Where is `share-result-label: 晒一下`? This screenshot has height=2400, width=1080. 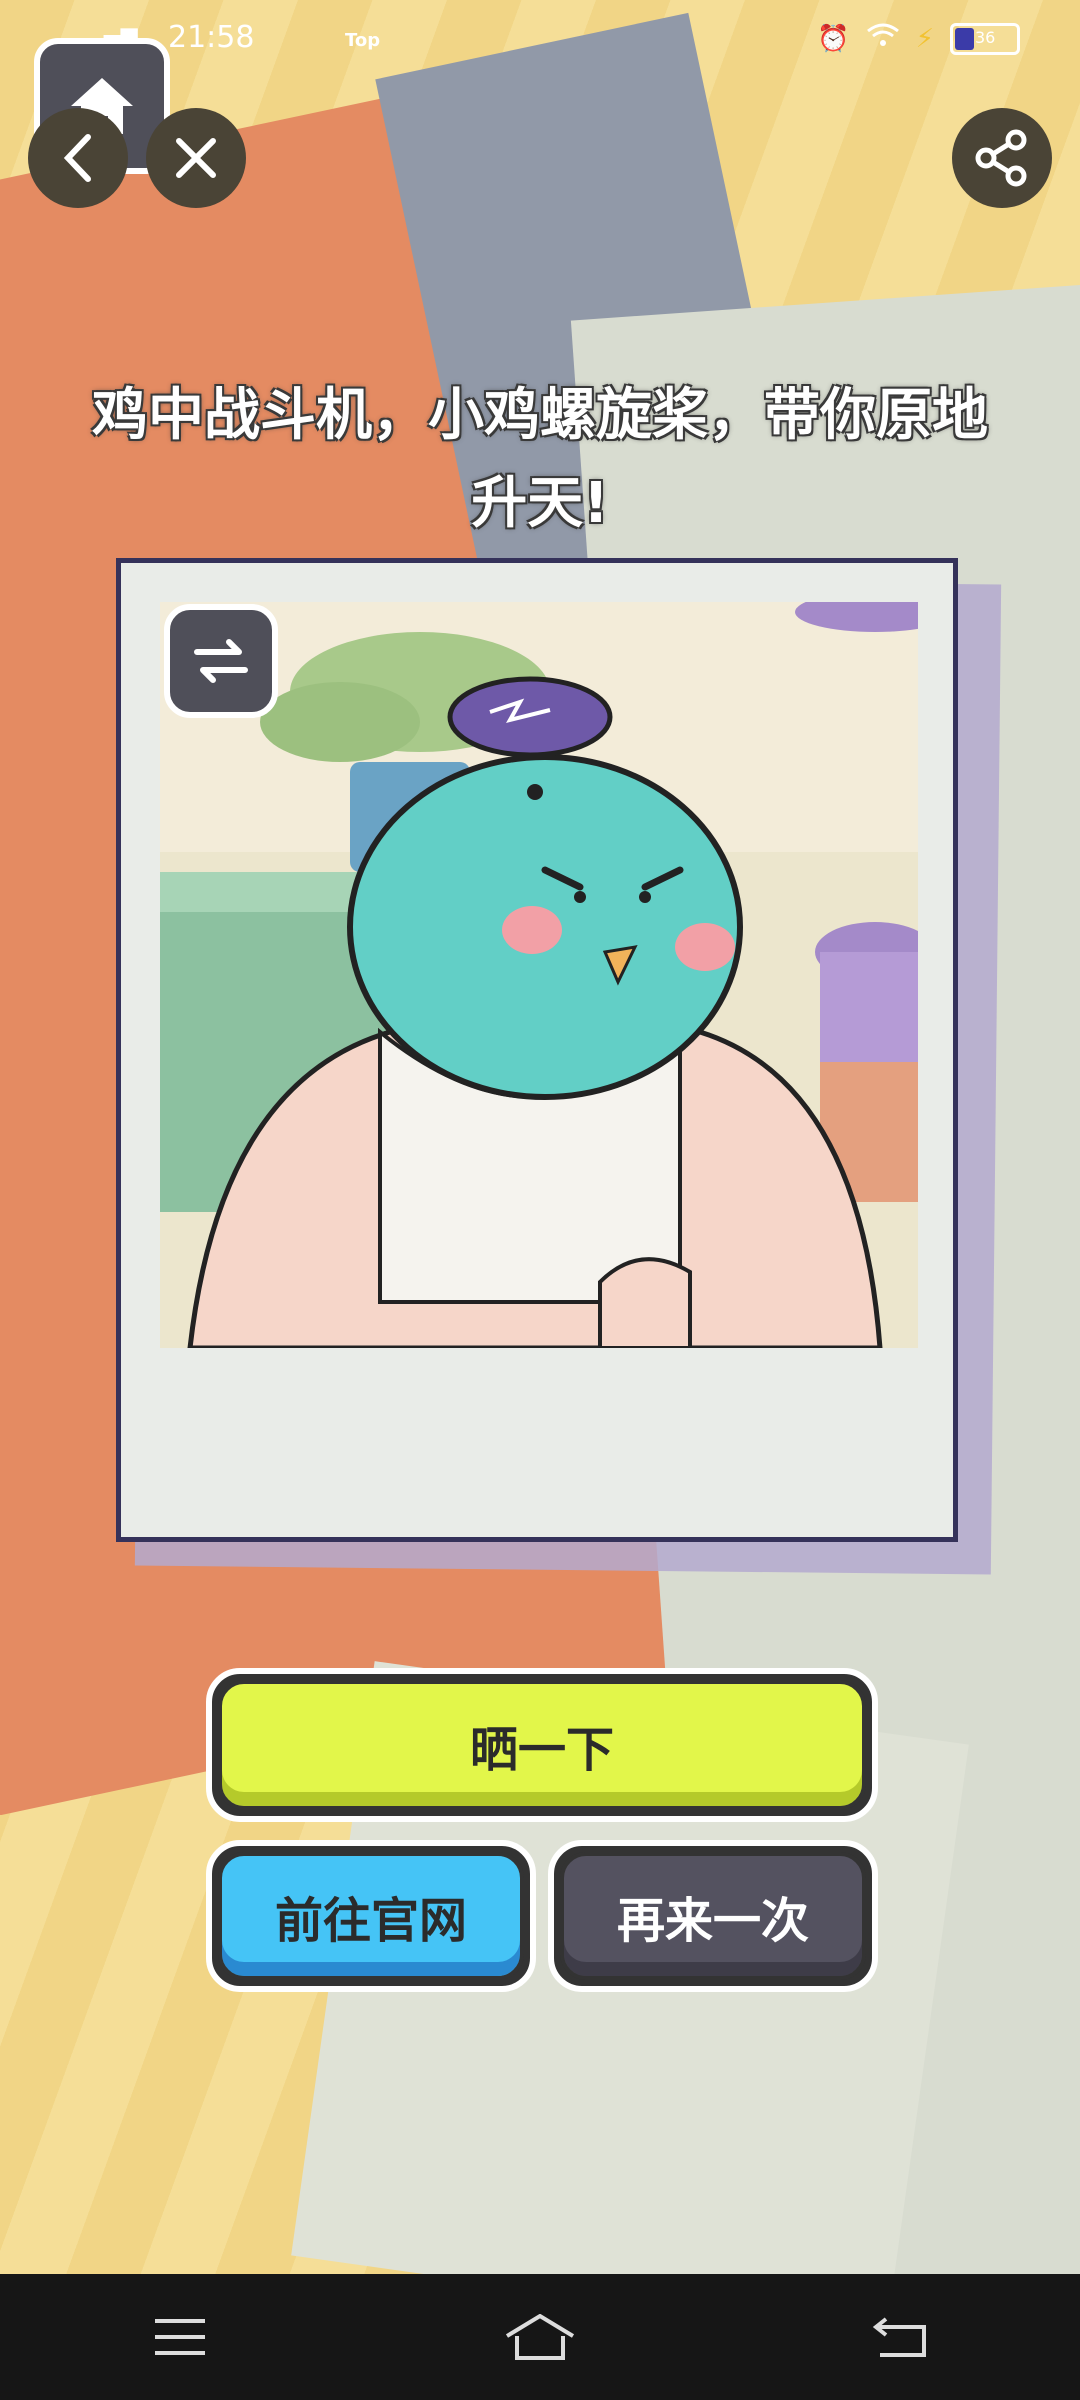 share-result-label: 晒一下 is located at coordinates (541, 1750).